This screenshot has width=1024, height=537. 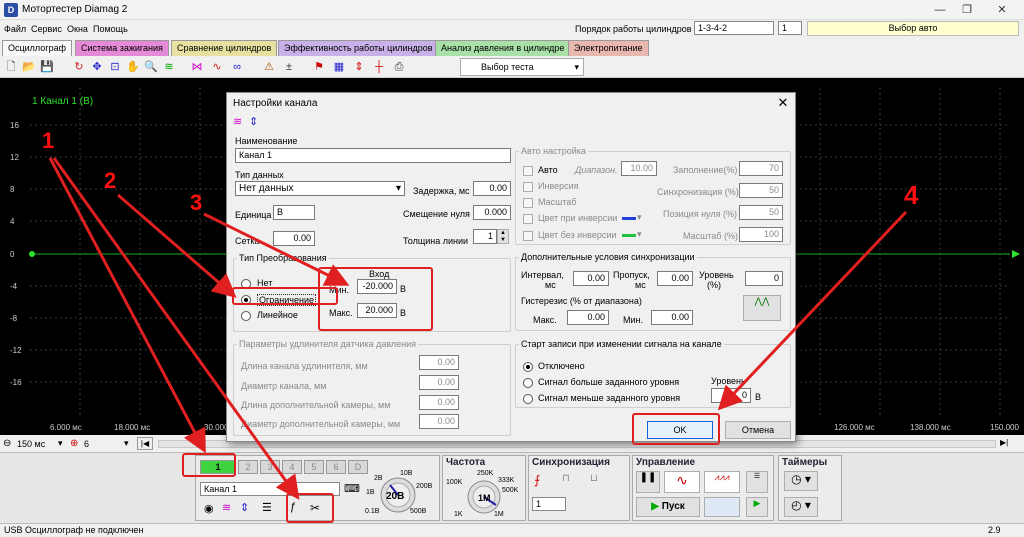 What do you see at coordinates (110, 180) in the screenshot?
I see `annotation-number: 2` at bounding box center [110, 180].